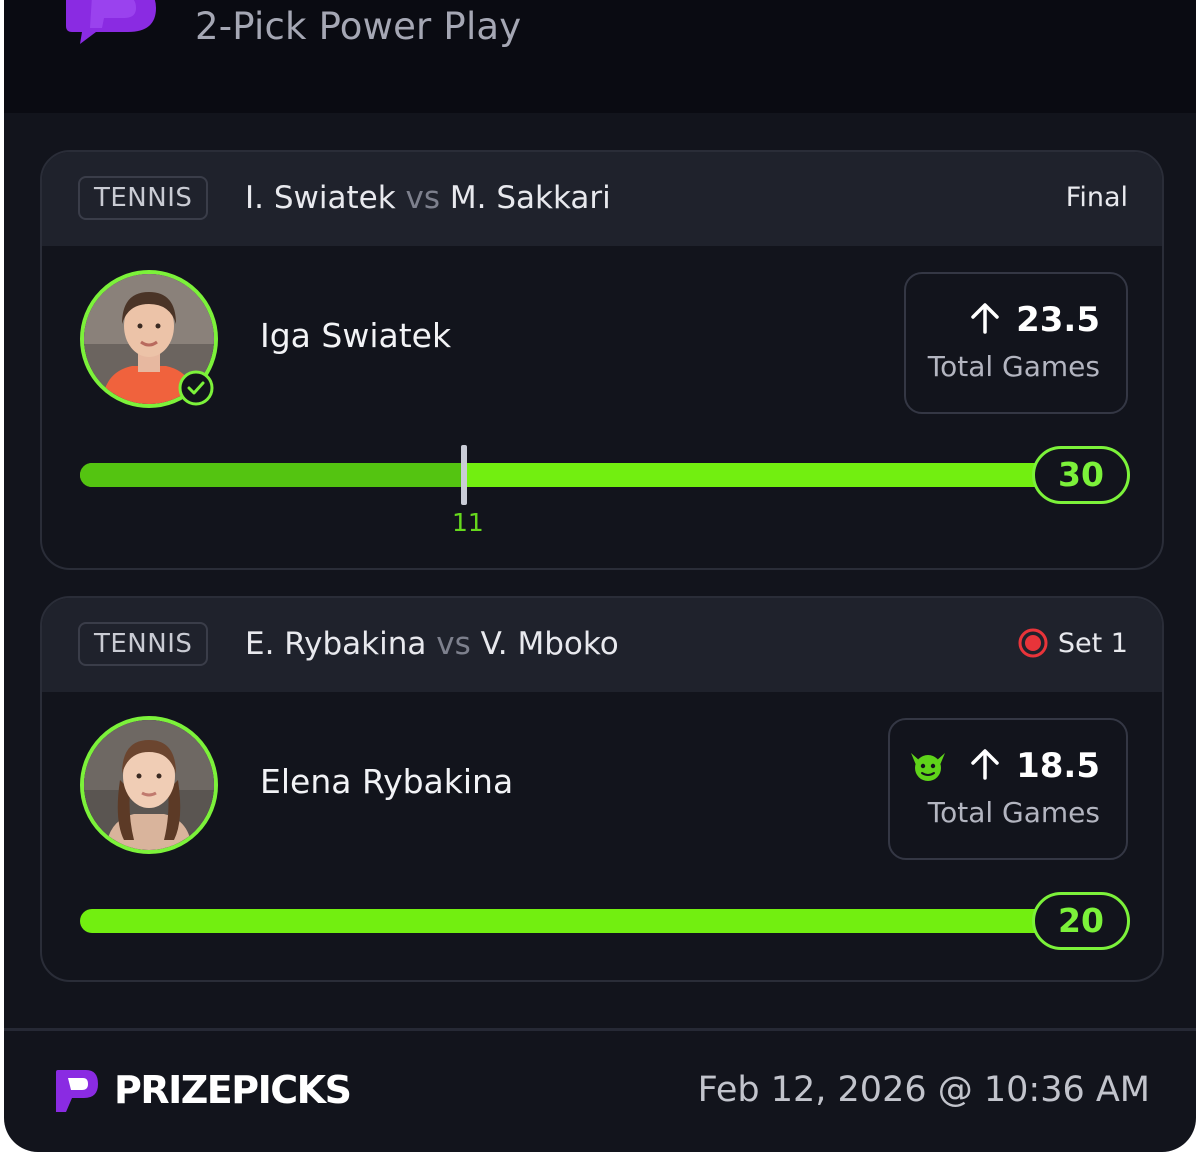 The image size is (1200, 1155). What do you see at coordinates (464, 475) in the screenshot?
I see `progress-marker` at bounding box center [464, 475].